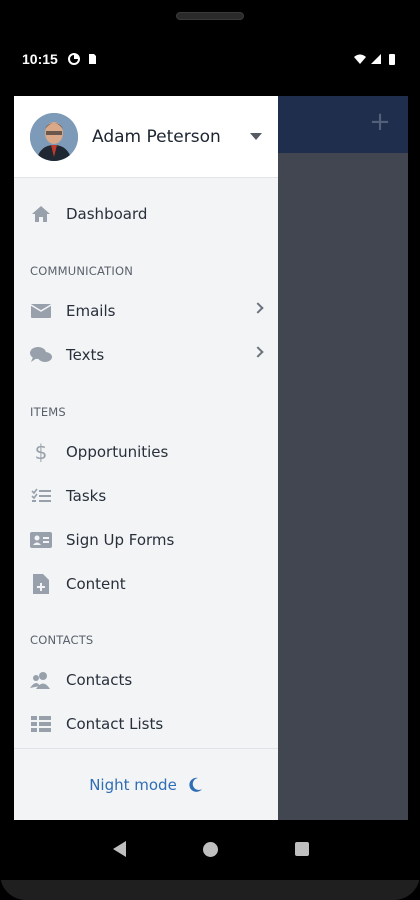  I want to click on nav-label: Opportunities, so click(117, 452).